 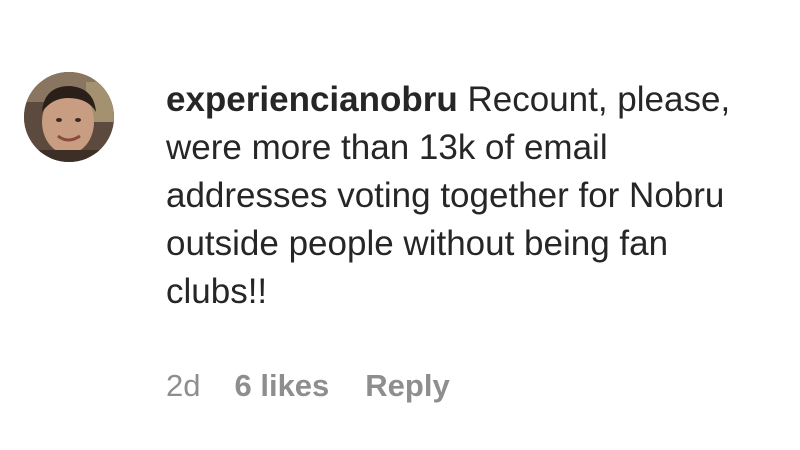 I want to click on comment-timestamp: 2d, so click(x=183, y=386).